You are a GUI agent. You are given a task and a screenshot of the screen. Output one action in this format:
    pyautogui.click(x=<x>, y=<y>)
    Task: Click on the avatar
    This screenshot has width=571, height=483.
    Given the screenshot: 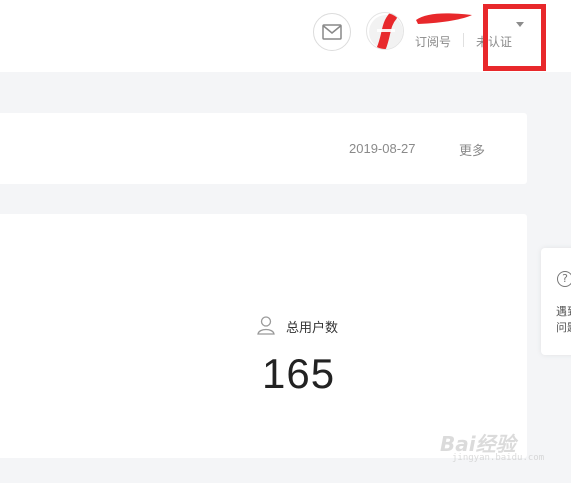 What is the action you would take?
    pyautogui.click(x=385, y=31)
    